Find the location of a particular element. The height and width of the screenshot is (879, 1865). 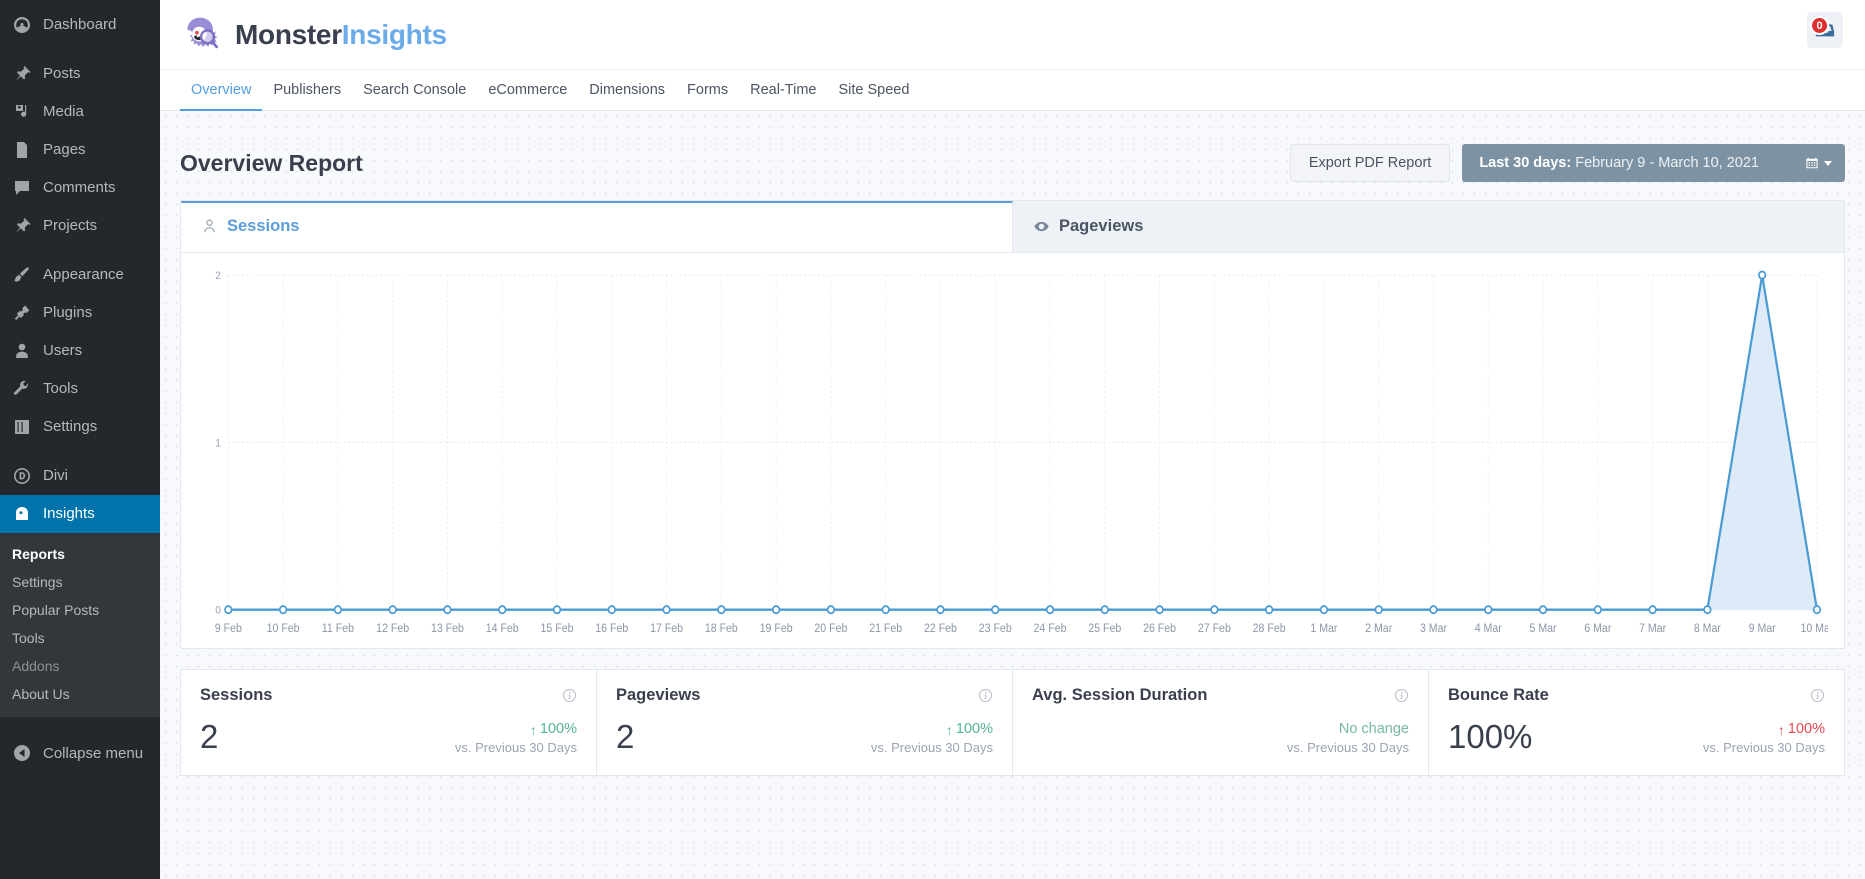

submenu-item-addons: Addons is located at coordinates (80, 666).